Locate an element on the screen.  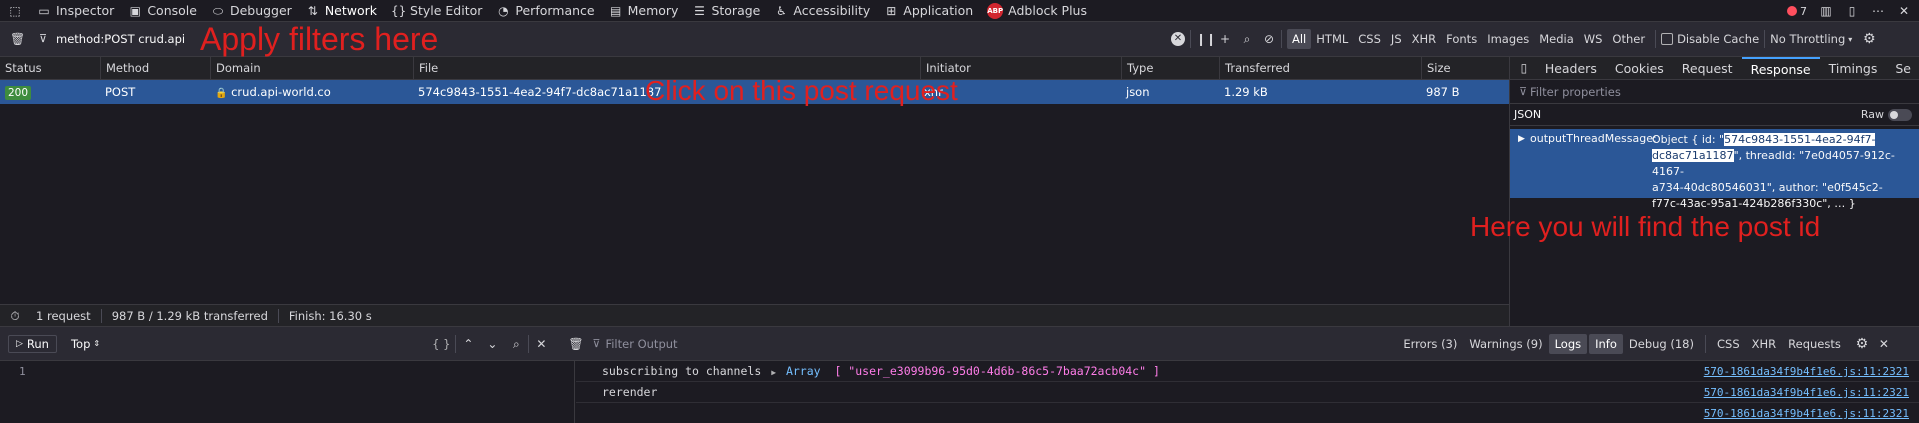
element-picker-icon: ⬚ is located at coordinates (15, 10).